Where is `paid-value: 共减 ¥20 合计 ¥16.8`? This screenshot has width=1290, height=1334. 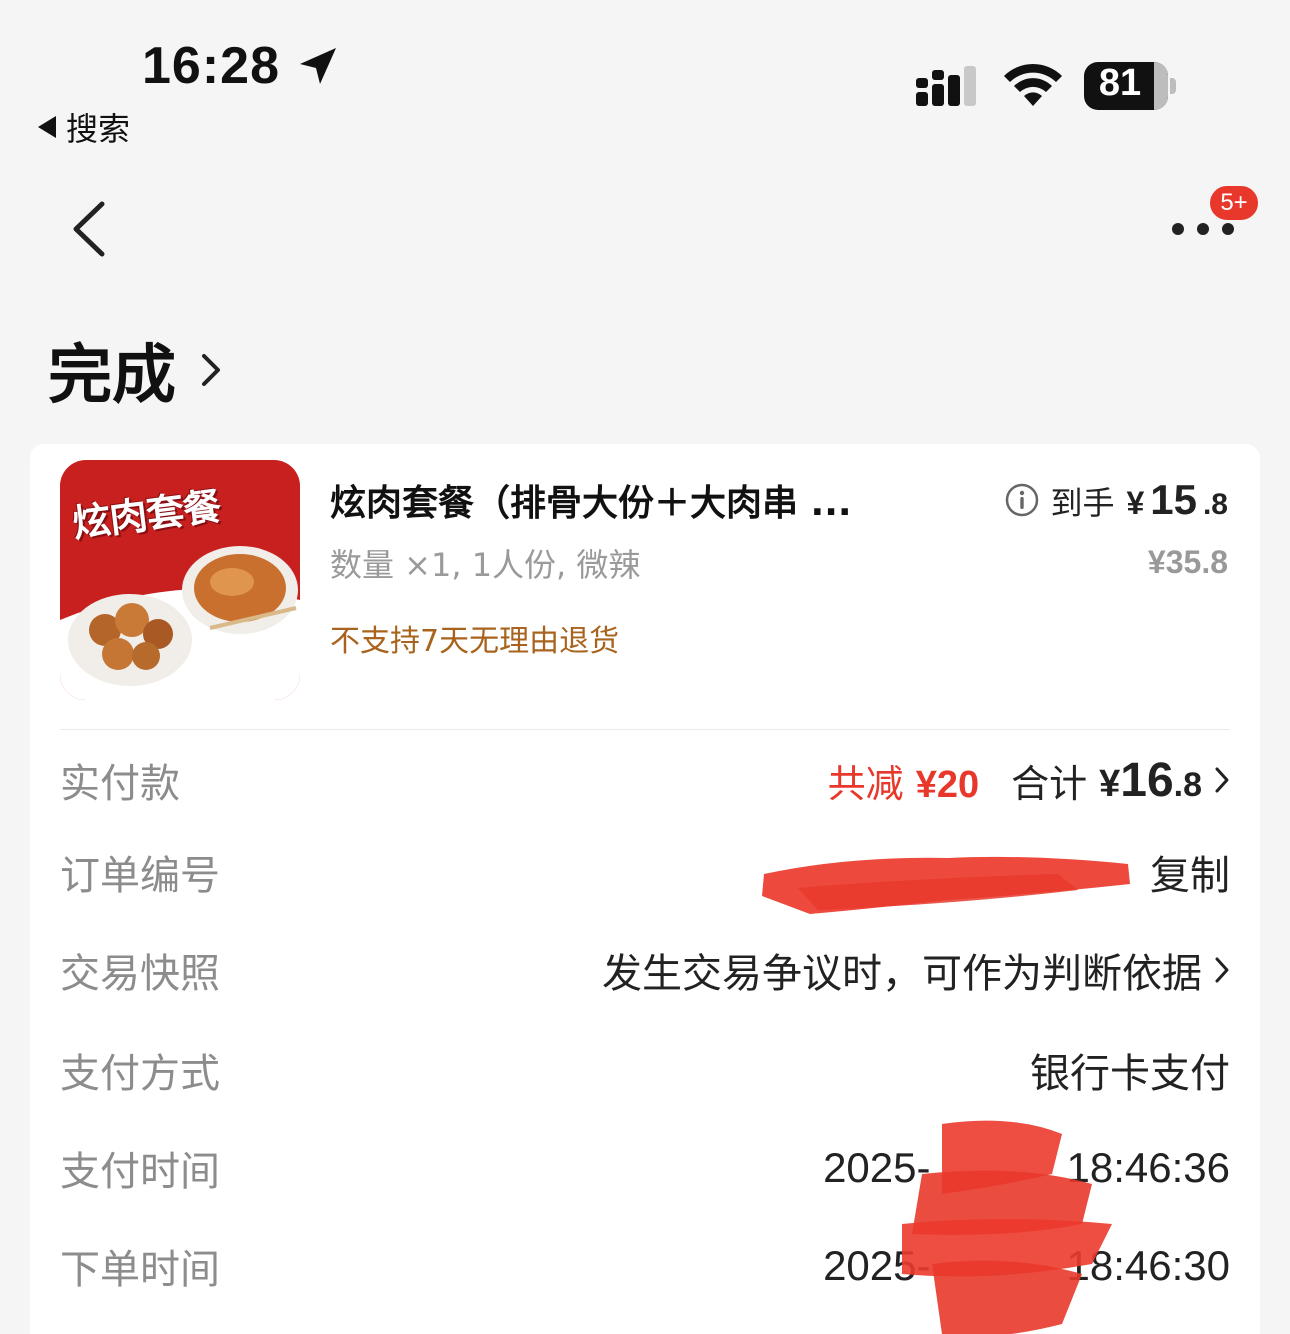 paid-value: 共减 ¥20 合计 ¥16.8 is located at coordinates (1029, 780).